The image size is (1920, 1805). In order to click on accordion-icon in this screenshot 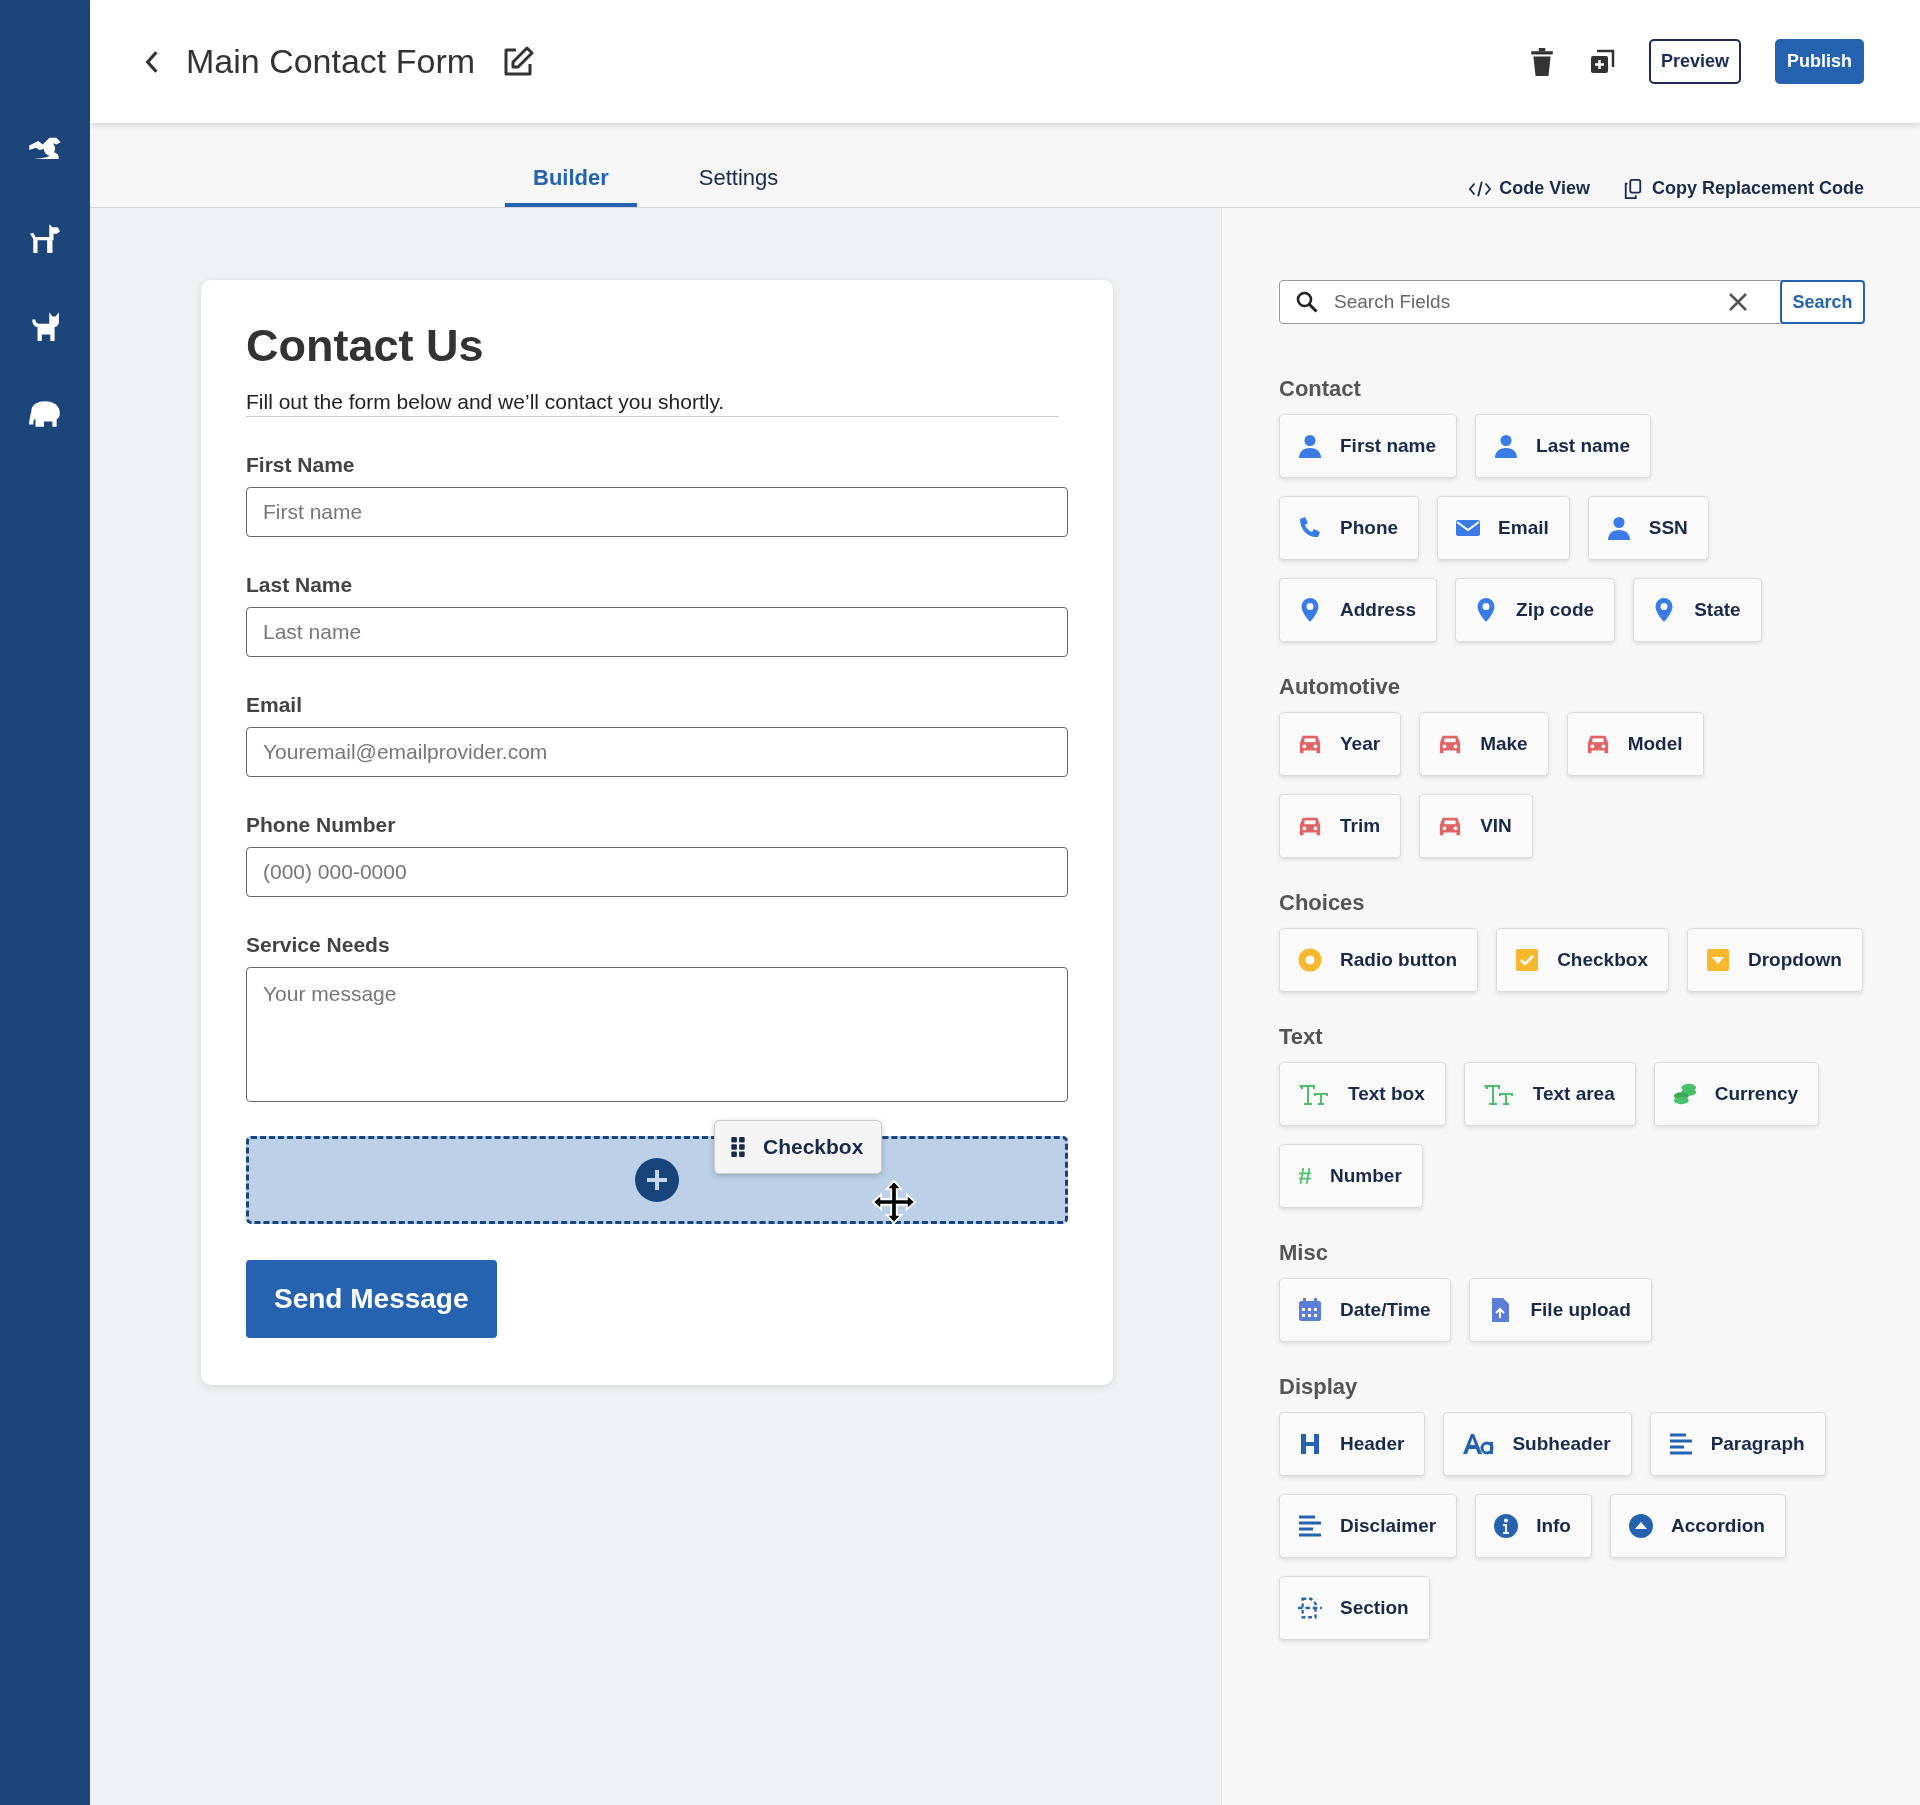, I will do `click(1640, 1526)`.